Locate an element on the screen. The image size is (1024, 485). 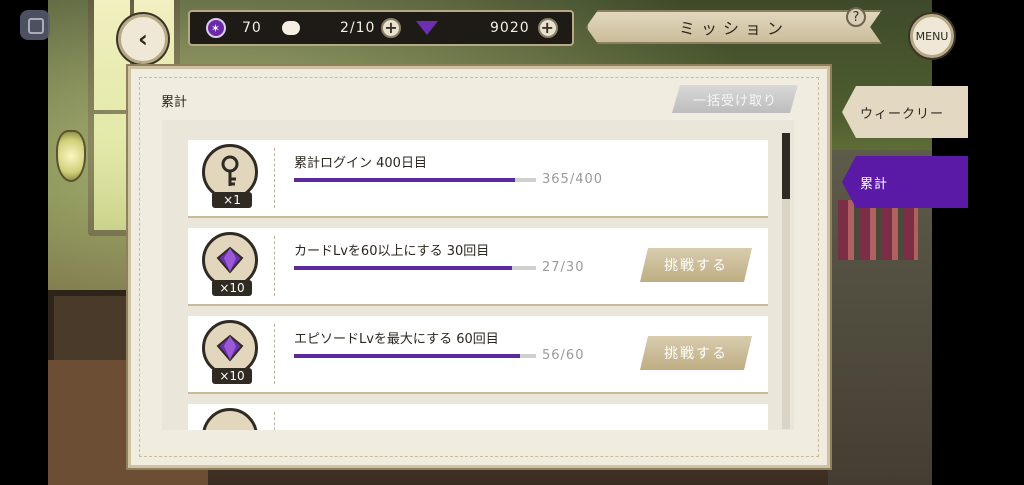
stat1-value: 70 is located at coordinates (252, 28).